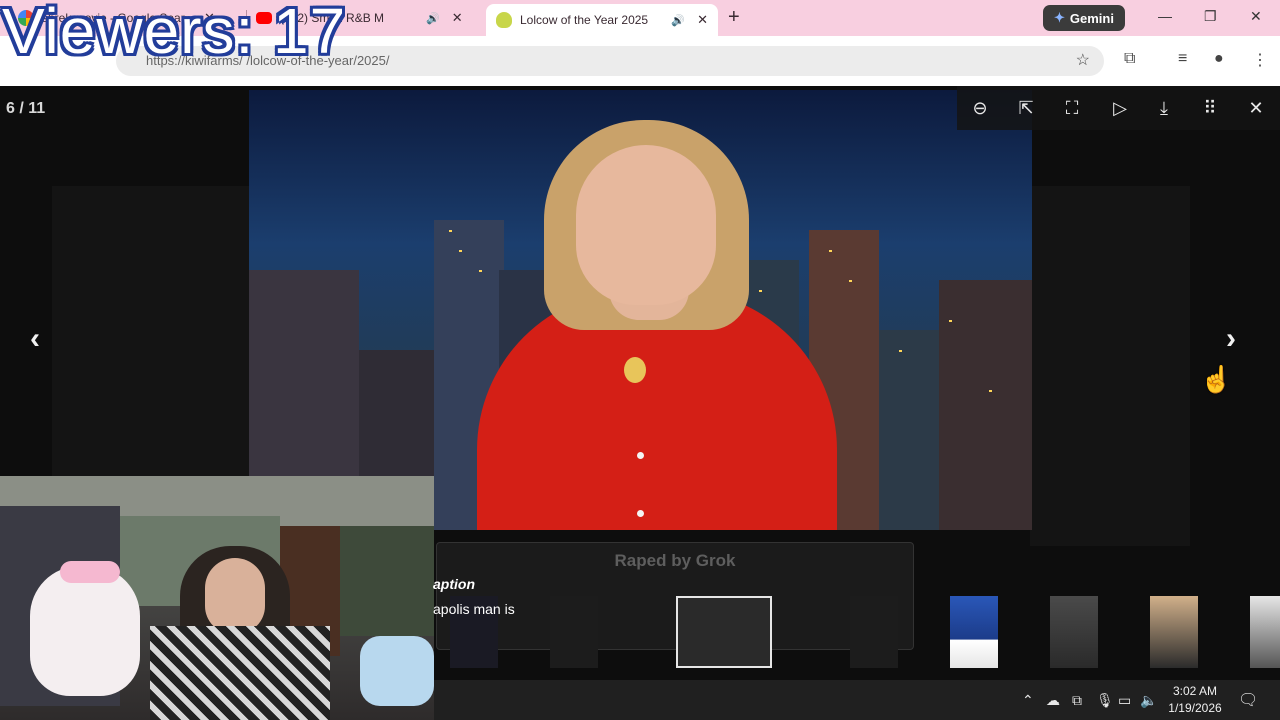  Describe the element at coordinates (35, 339) in the screenshot. I see `previous-arrow-icon: ‹` at that location.